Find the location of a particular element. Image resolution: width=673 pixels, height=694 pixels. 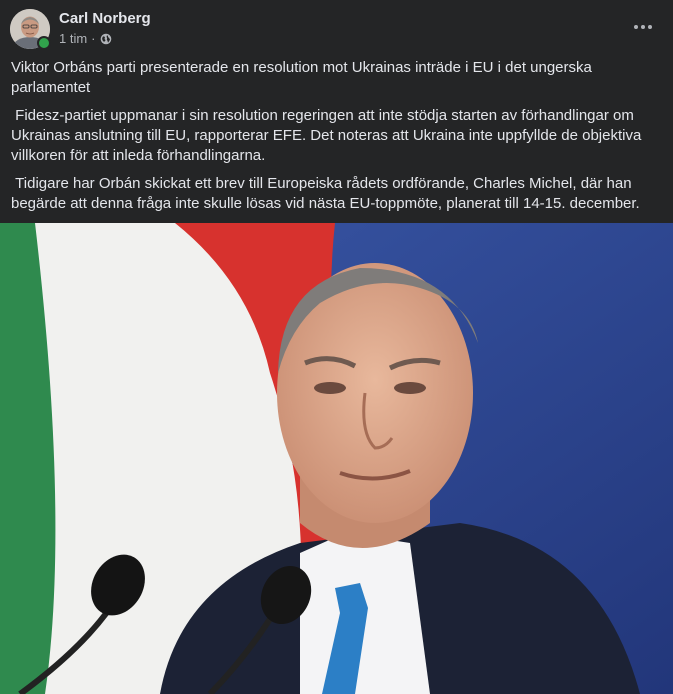

avatar is located at coordinates (30, 29).